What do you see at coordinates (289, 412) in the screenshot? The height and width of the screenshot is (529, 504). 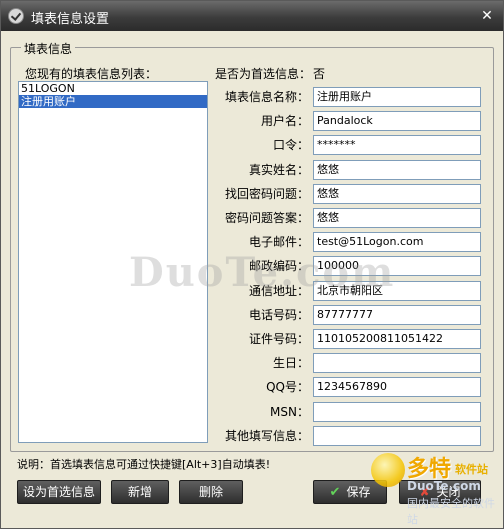 I see `field-label: MSN：` at bounding box center [289, 412].